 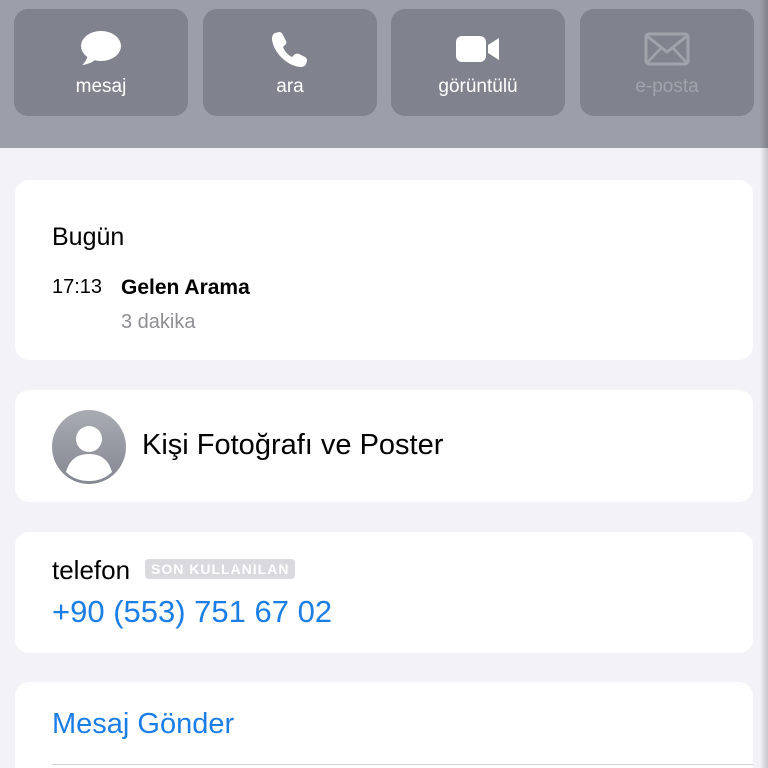 What do you see at coordinates (290, 49) in the screenshot?
I see `phone-icon` at bounding box center [290, 49].